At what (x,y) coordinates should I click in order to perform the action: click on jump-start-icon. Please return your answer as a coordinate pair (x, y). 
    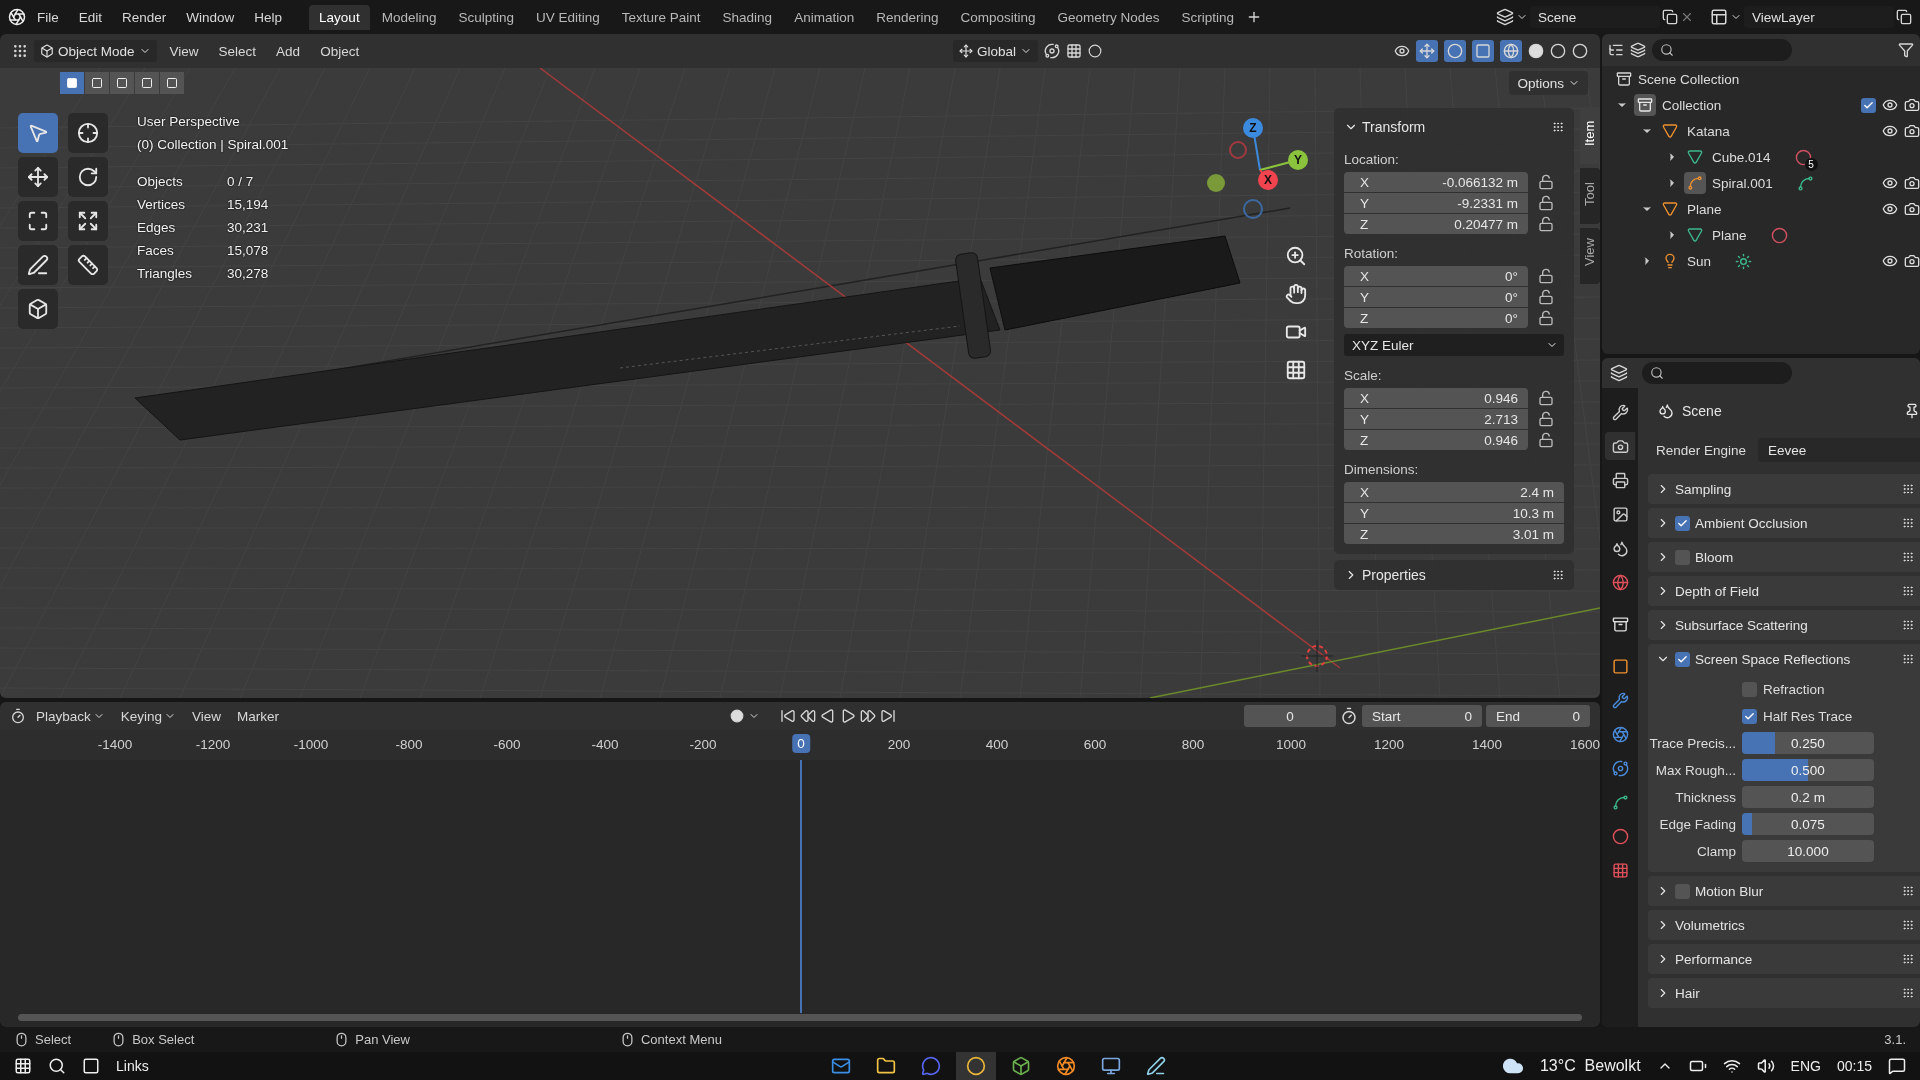
    Looking at the image, I should click on (788, 716).